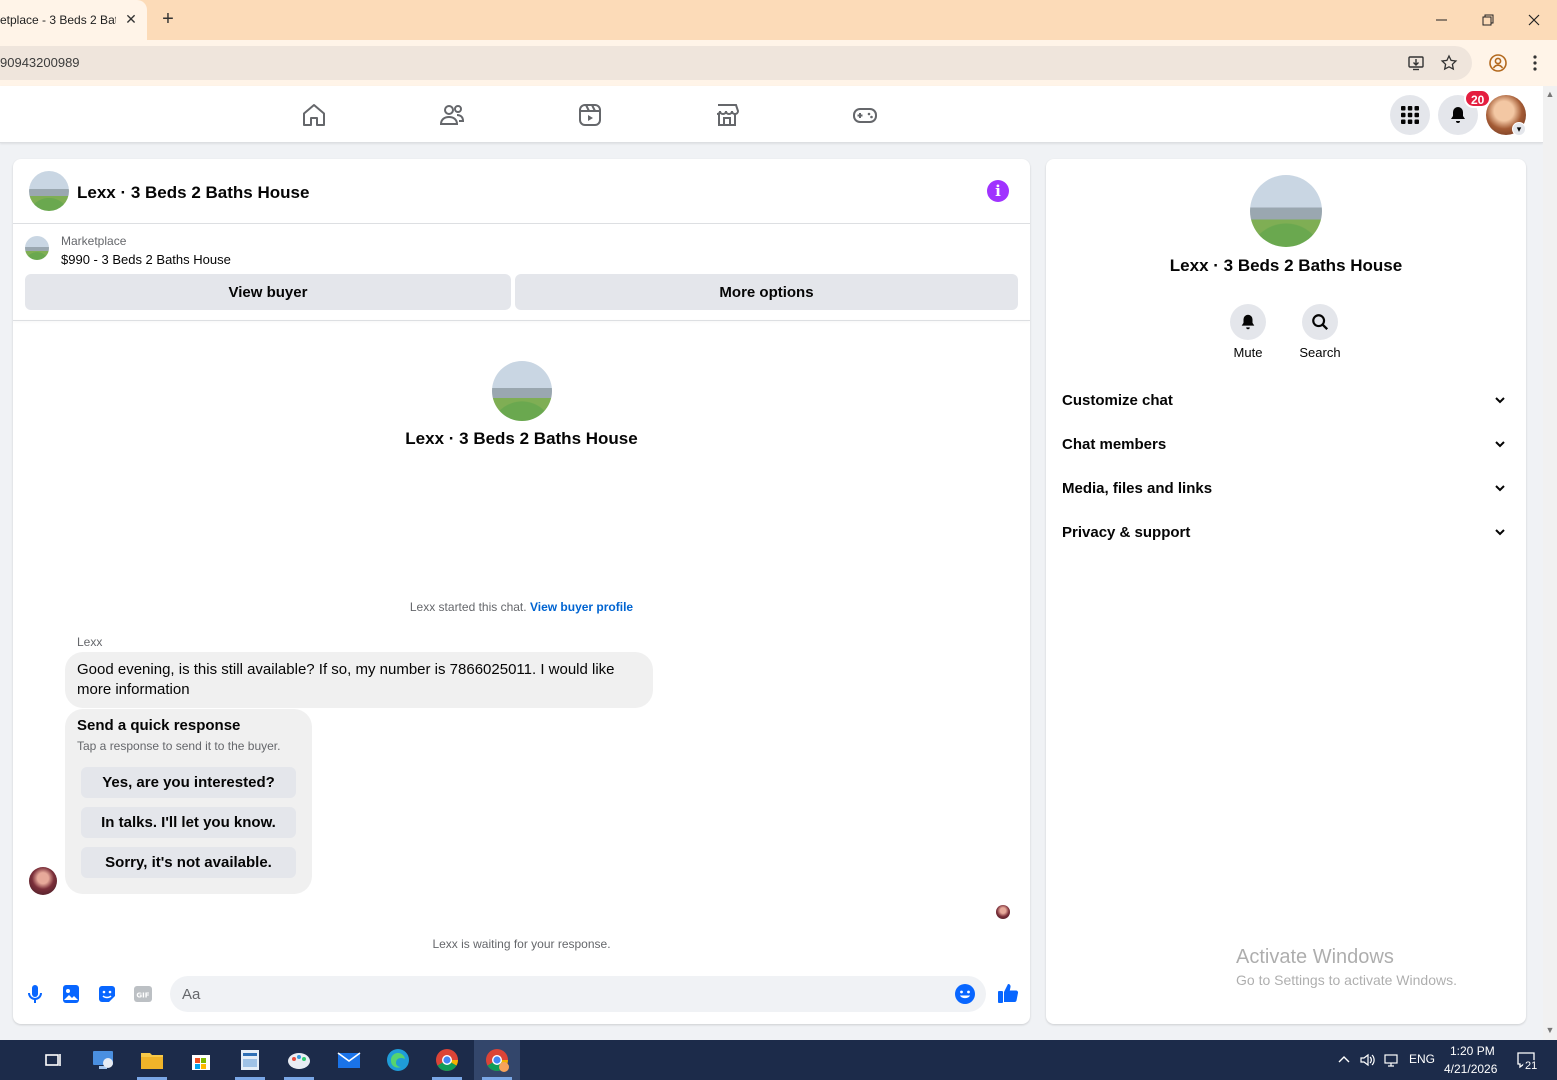  Describe the element at coordinates (1286, 532) in the screenshot. I see `section-privacy-support: Privacy & support` at that location.